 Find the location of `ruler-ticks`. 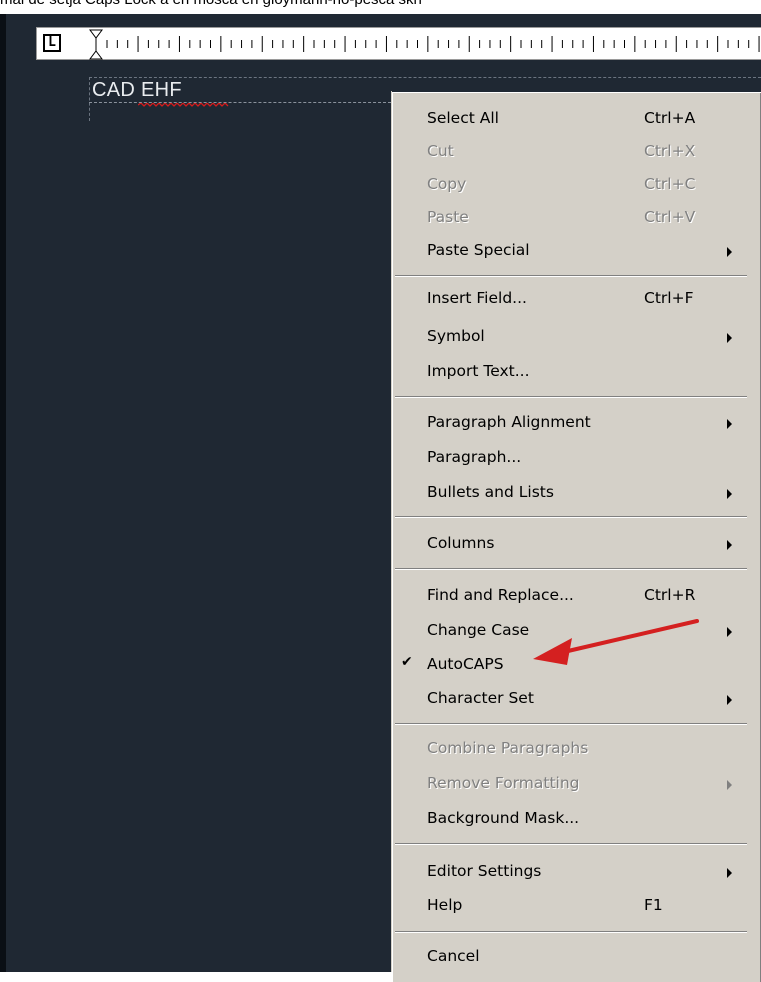

ruler-ticks is located at coordinates (433, 44).